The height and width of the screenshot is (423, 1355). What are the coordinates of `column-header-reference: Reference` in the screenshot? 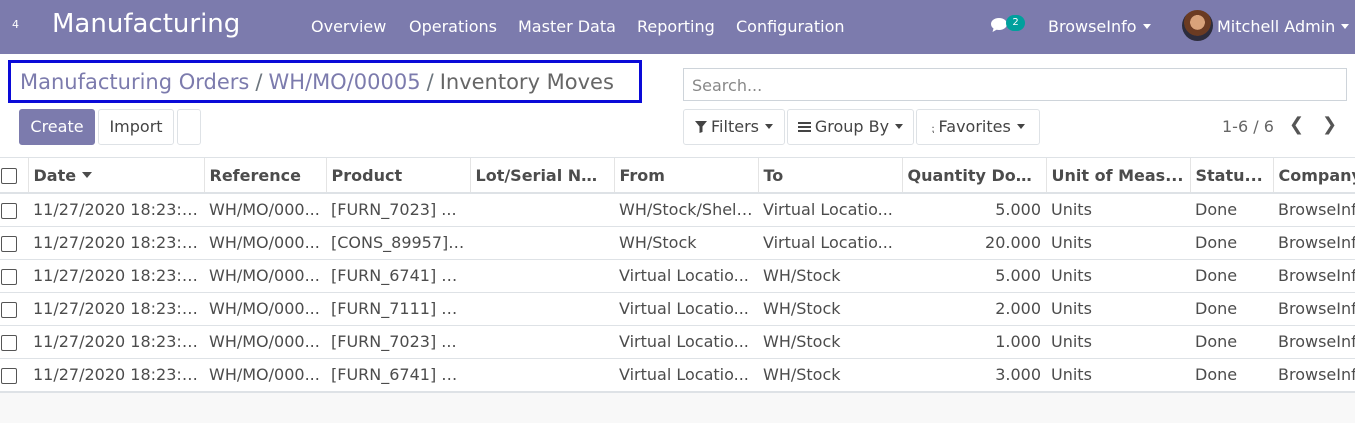 It's located at (265, 176).